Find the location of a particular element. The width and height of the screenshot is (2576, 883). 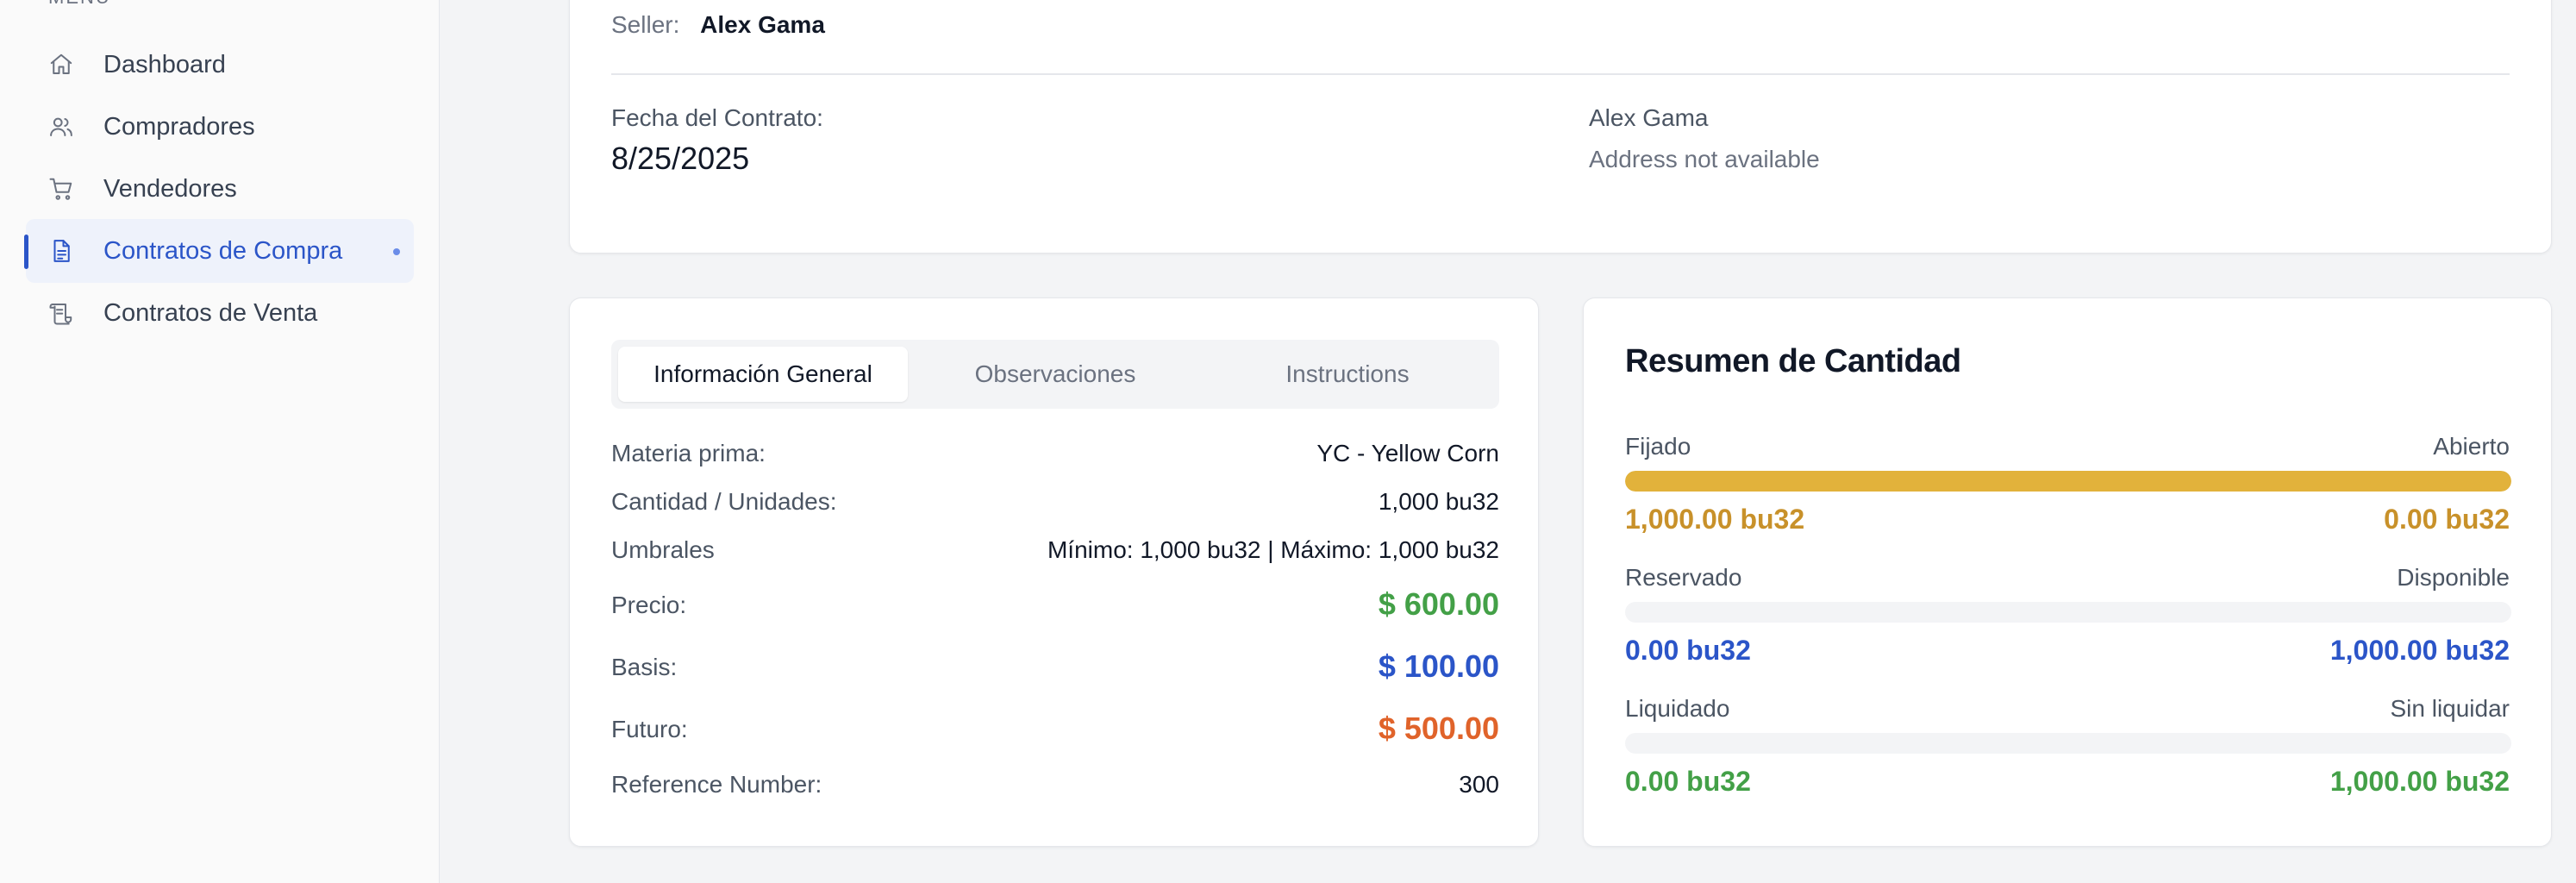

tab-informacion-general: Información General is located at coordinates (763, 374).